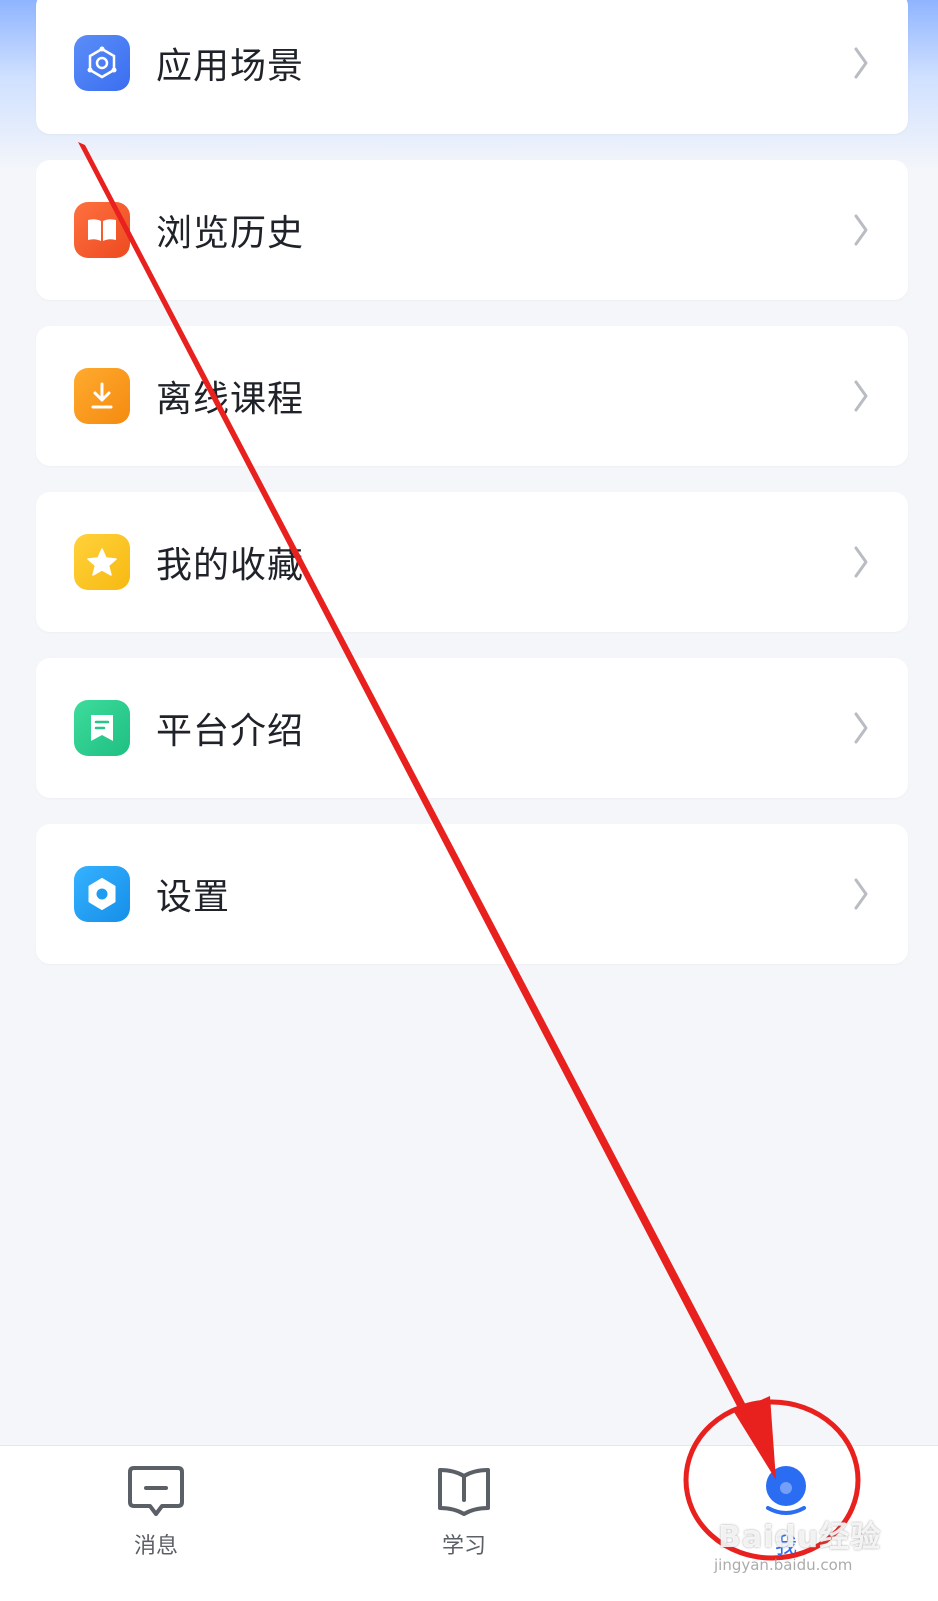 This screenshot has width=938, height=1601. What do you see at coordinates (472, 396) in the screenshot?
I see `menu-item-offline-courses: 离线课程` at bounding box center [472, 396].